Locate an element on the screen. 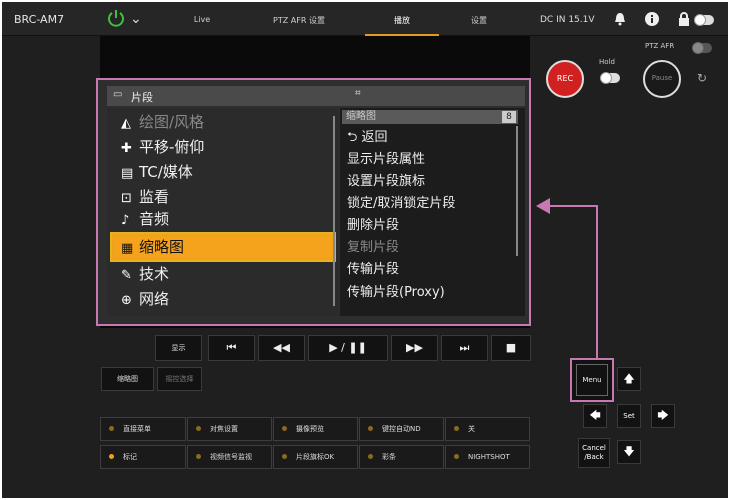 This screenshot has width=730, height=500. menu-item-tc-media: ▤ TC/媒体 is located at coordinates (157, 172).